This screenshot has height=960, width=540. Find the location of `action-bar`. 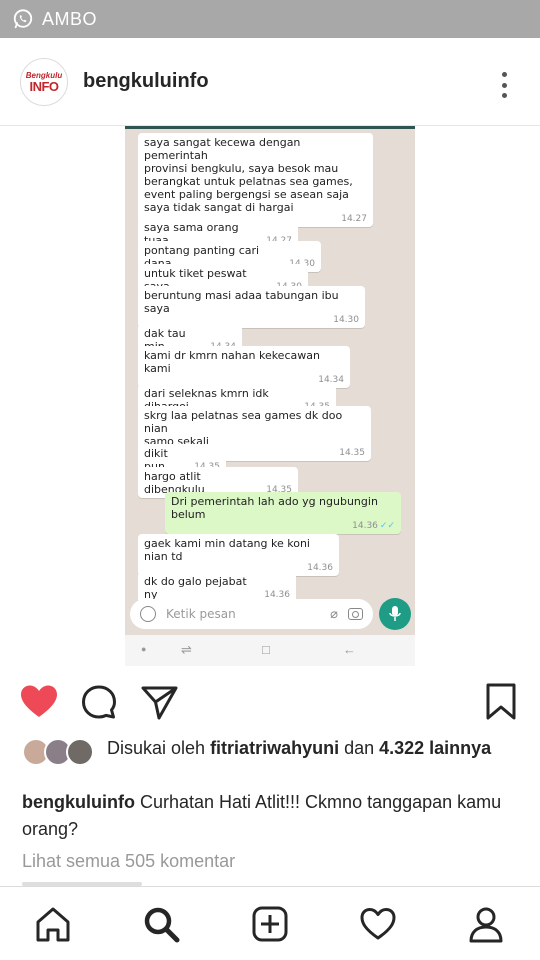

action-bar is located at coordinates (270, 701).